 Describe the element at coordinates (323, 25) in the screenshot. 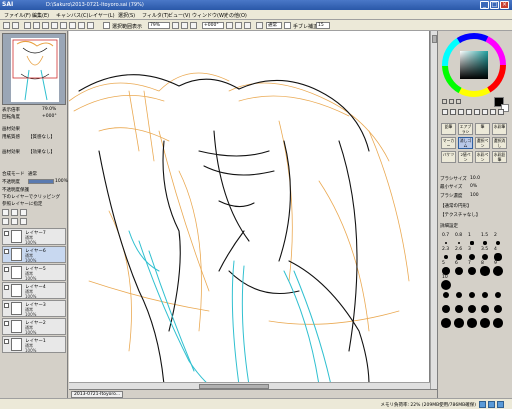

I see `stabilizer-select: 15` at that location.